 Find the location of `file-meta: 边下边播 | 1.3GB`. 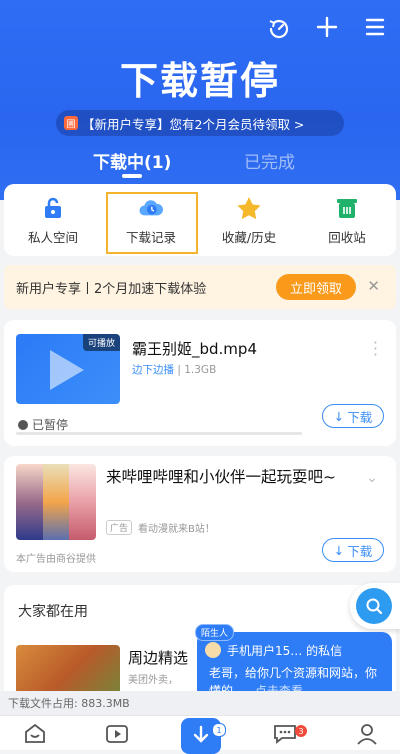

file-meta: 边下边播 | 1.3GB is located at coordinates (174, 370).